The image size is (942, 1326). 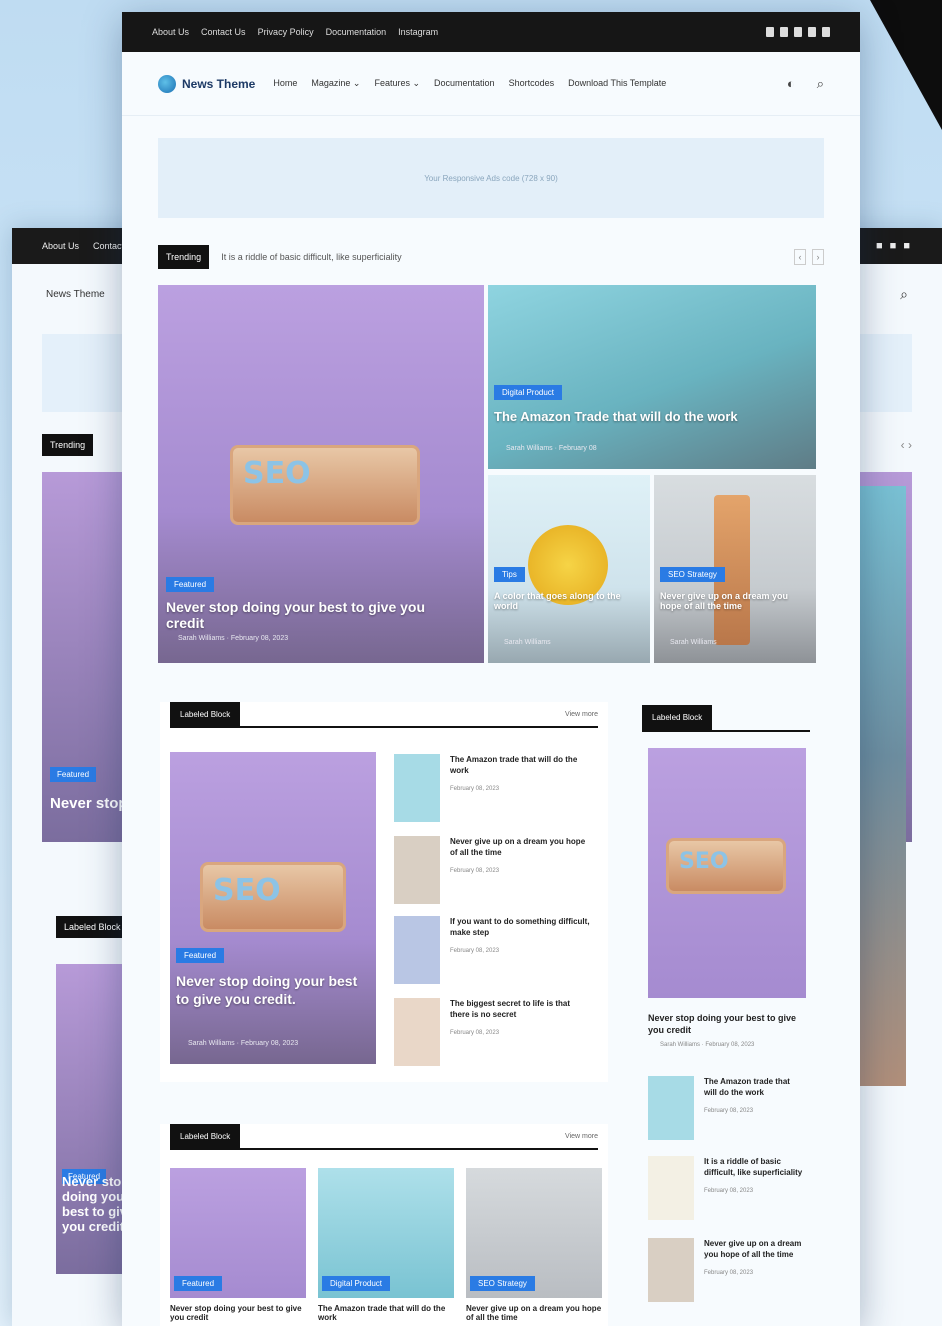 I want to click on block1-main-meta: Sarah Williams · February 08, 2023, so click(x=243, y=1043).